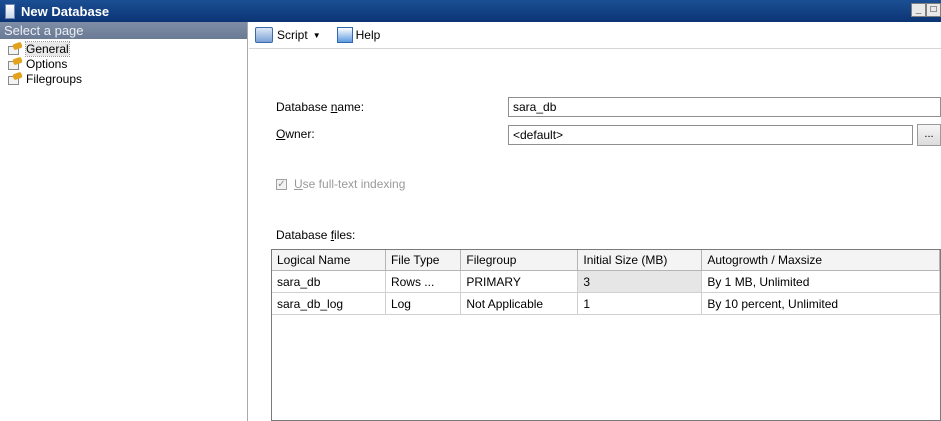  What do you see at coordinates (47, 48) in the screenshot?
I see `page-item-label: General` at bounding box center [47, 48].